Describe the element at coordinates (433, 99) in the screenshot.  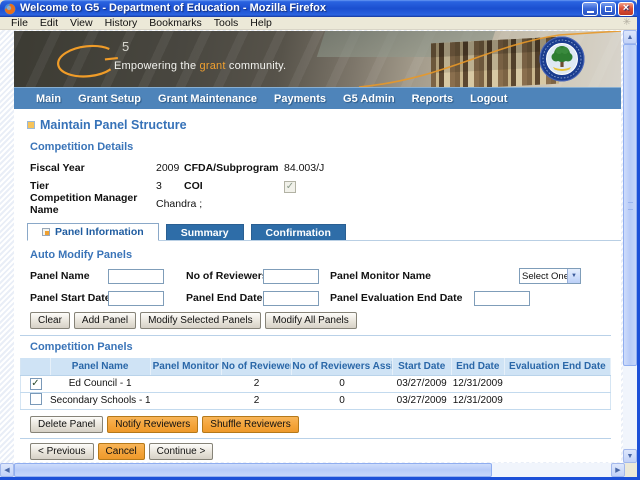
I see `nav-reports: Reports` at that location.